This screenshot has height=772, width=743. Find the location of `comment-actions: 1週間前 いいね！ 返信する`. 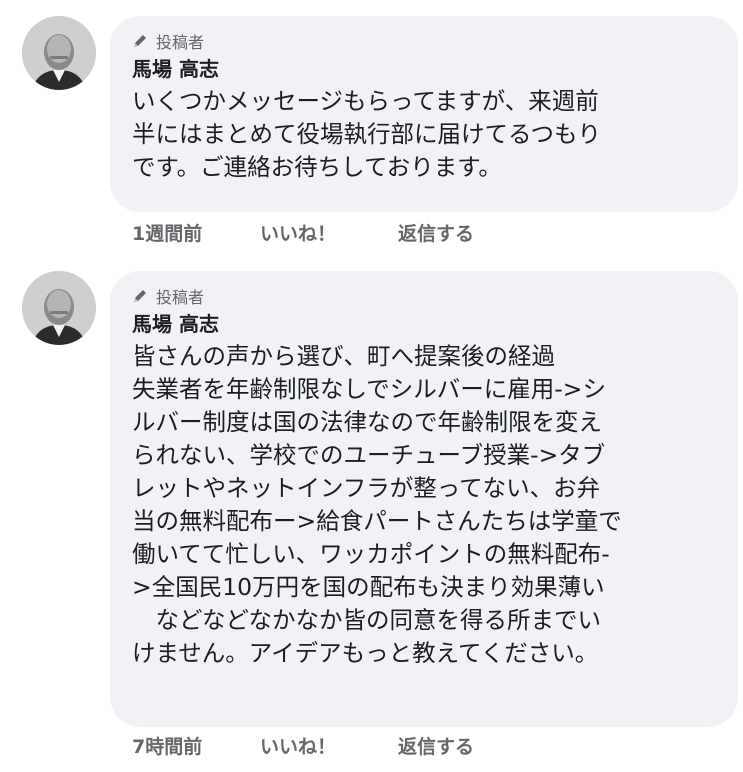

comment-actions: 1週間前 いいね！ 返信する is located at coordinates (303, 234).